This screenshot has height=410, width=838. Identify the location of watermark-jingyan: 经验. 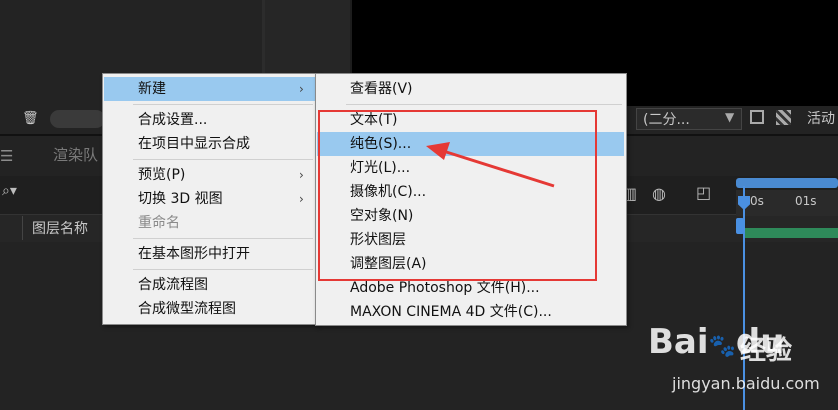
(766, 351).